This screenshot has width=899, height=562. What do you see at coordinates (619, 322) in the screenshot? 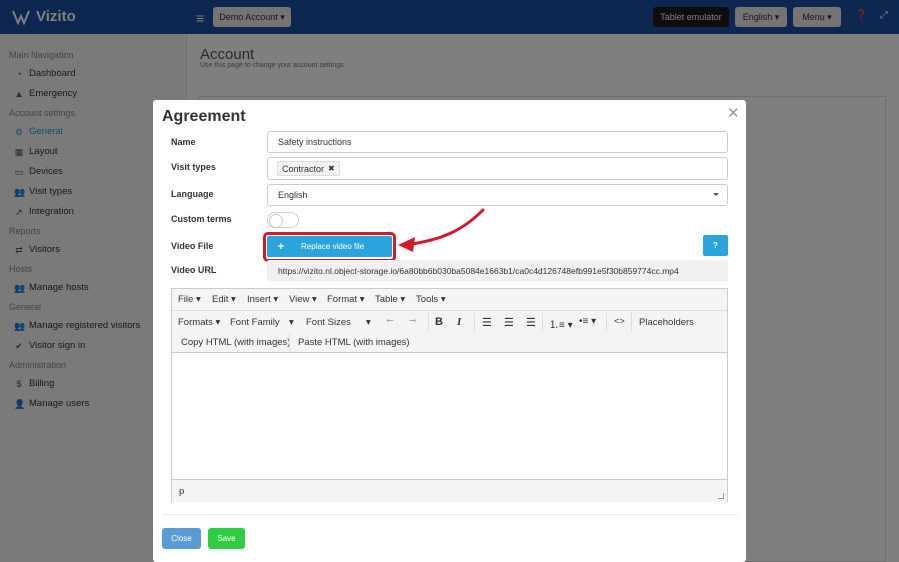
I see `source-code-icon: <>` at bounding box center [619, 322].